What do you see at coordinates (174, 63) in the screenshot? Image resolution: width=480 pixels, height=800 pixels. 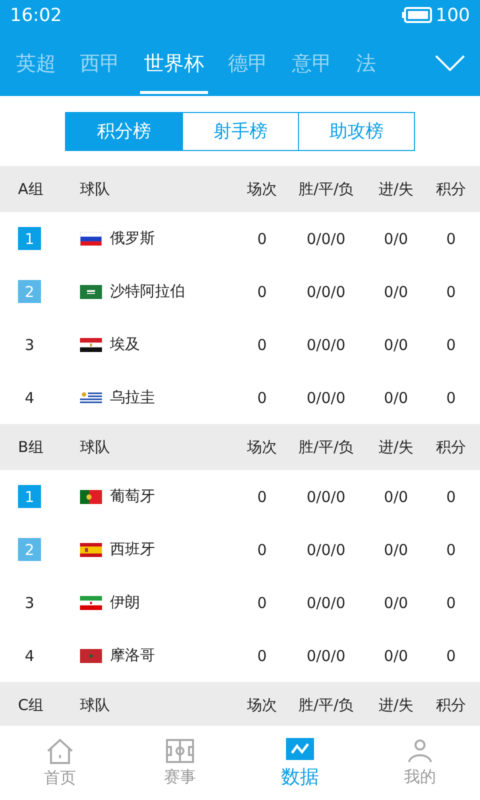 I see `league-tab: 世界杯` at bounding box center [174, 63].